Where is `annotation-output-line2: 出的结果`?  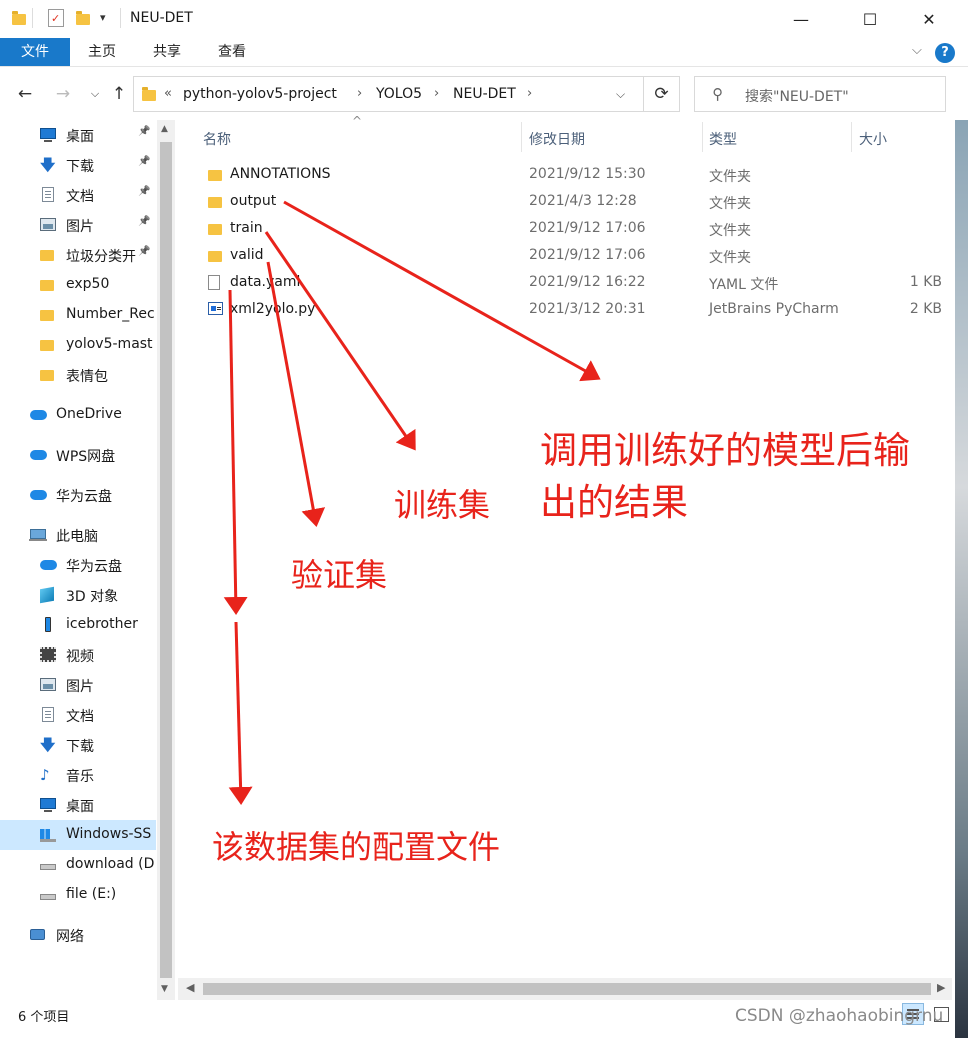 annotation-output-line2: 出的结果 is located at coordinates (614, 502).